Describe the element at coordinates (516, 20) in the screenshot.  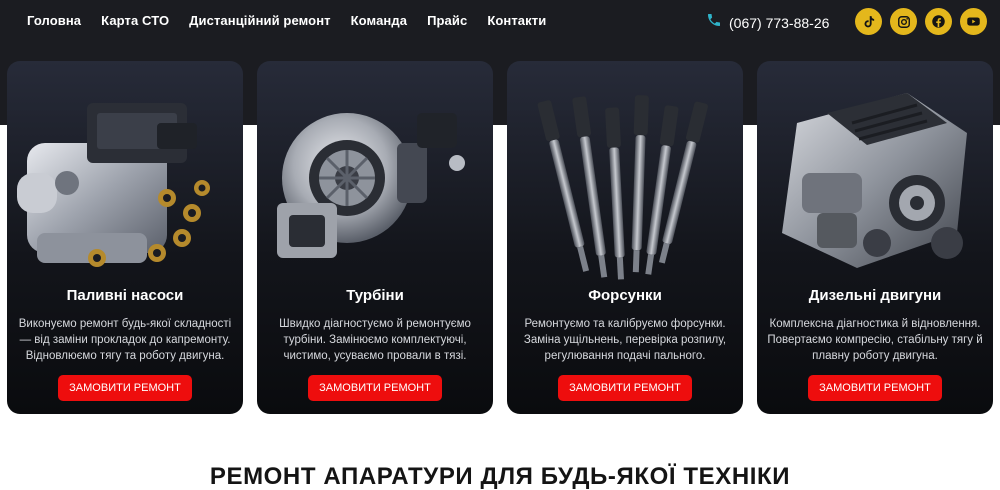
I see `nav-item-contacts: Контакти` at that location.